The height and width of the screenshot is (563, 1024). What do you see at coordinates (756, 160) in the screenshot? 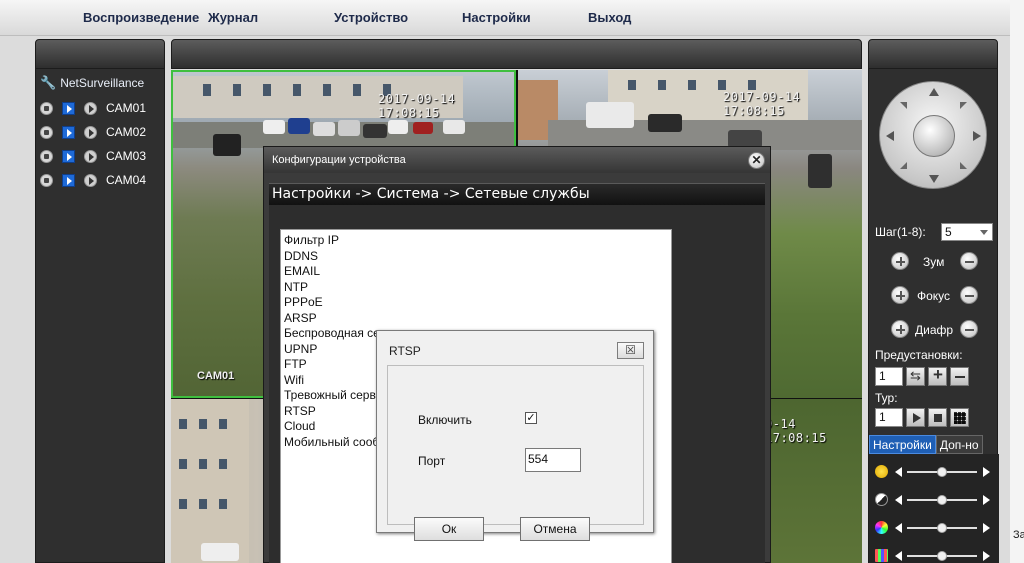
I see `close-icon: ✕` at bounding box center [756, 160].